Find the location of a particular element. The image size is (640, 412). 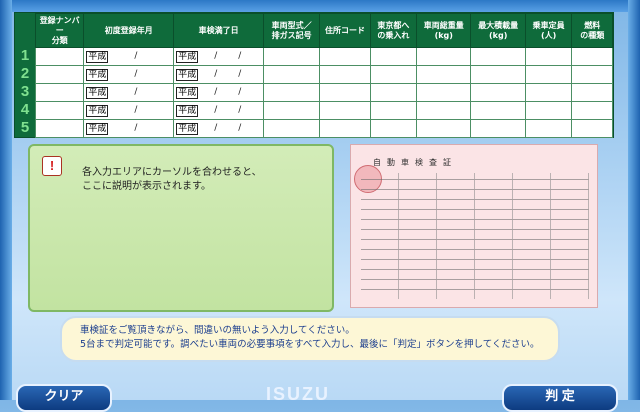

header-registration-class: 登録ナンバー 分類 is located at coordinates (59, 30).